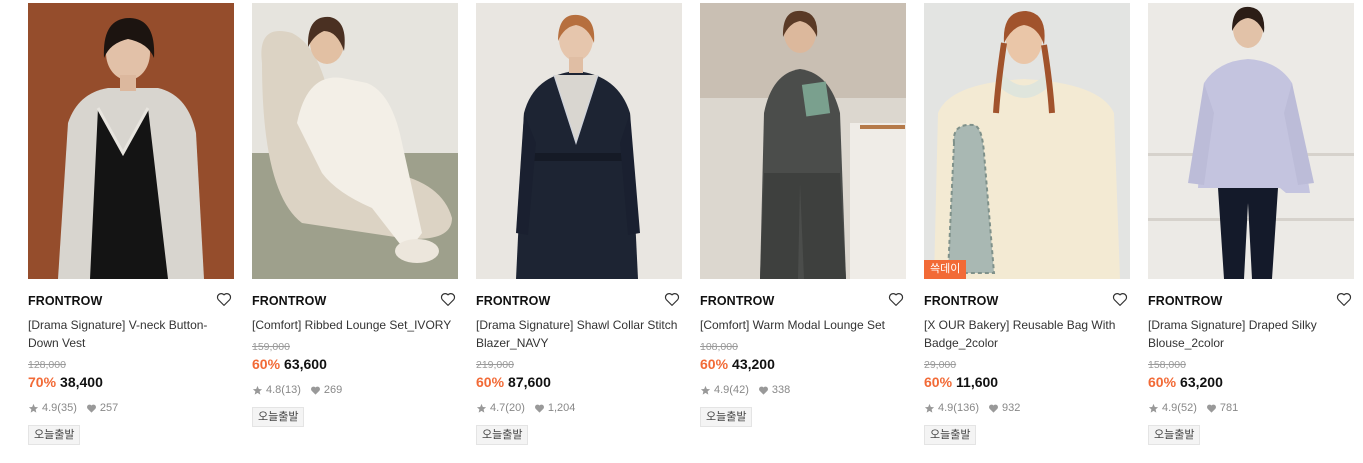 Image resolution: width=1363 pixels, height=463 pixels. Describe the element at coordinates (42, 382) in the screenshot. I see `discount-rate: 70%` at that location.